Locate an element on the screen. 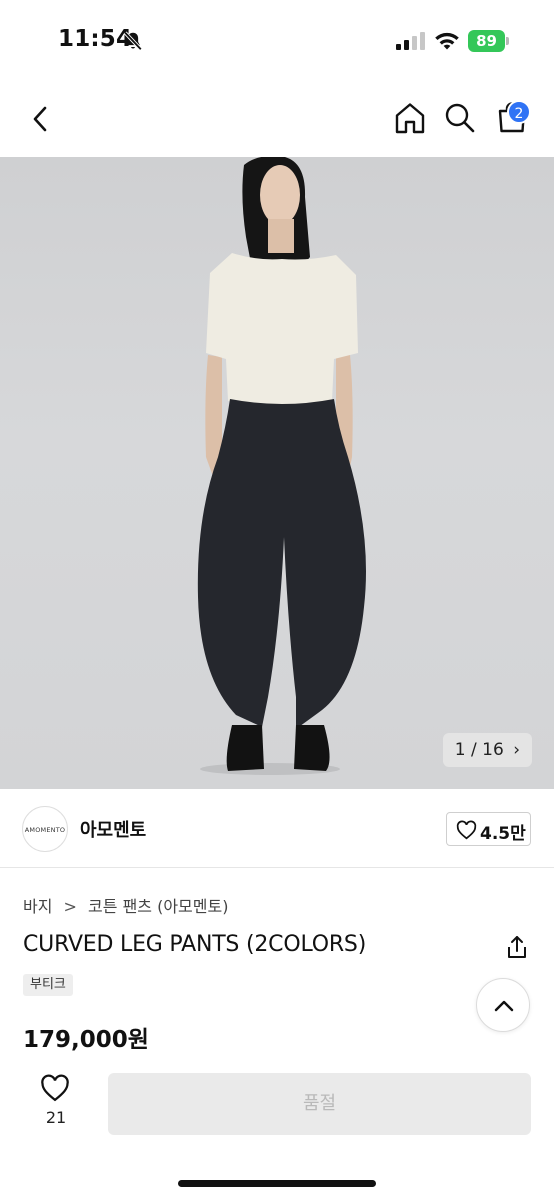 The height and width of the screenshot is (1200, 554). status-bar: 11:54 89 is located at coordinates (277, 40).